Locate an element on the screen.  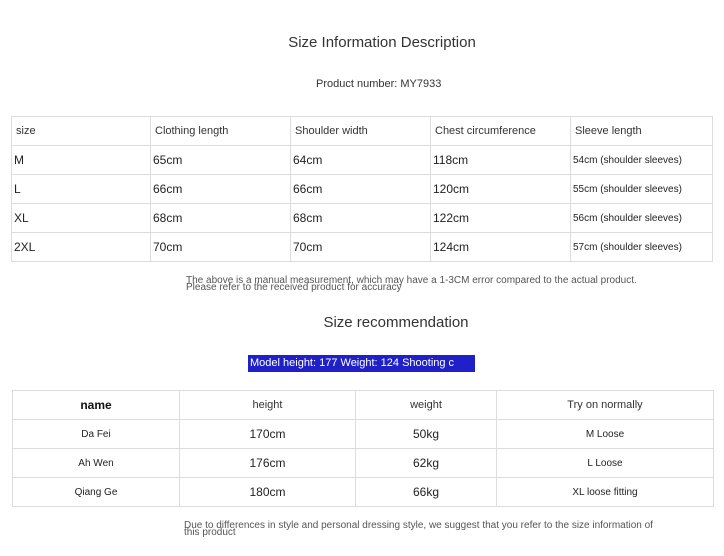
style-note-line2: this product is located at coordinates (210, 532).